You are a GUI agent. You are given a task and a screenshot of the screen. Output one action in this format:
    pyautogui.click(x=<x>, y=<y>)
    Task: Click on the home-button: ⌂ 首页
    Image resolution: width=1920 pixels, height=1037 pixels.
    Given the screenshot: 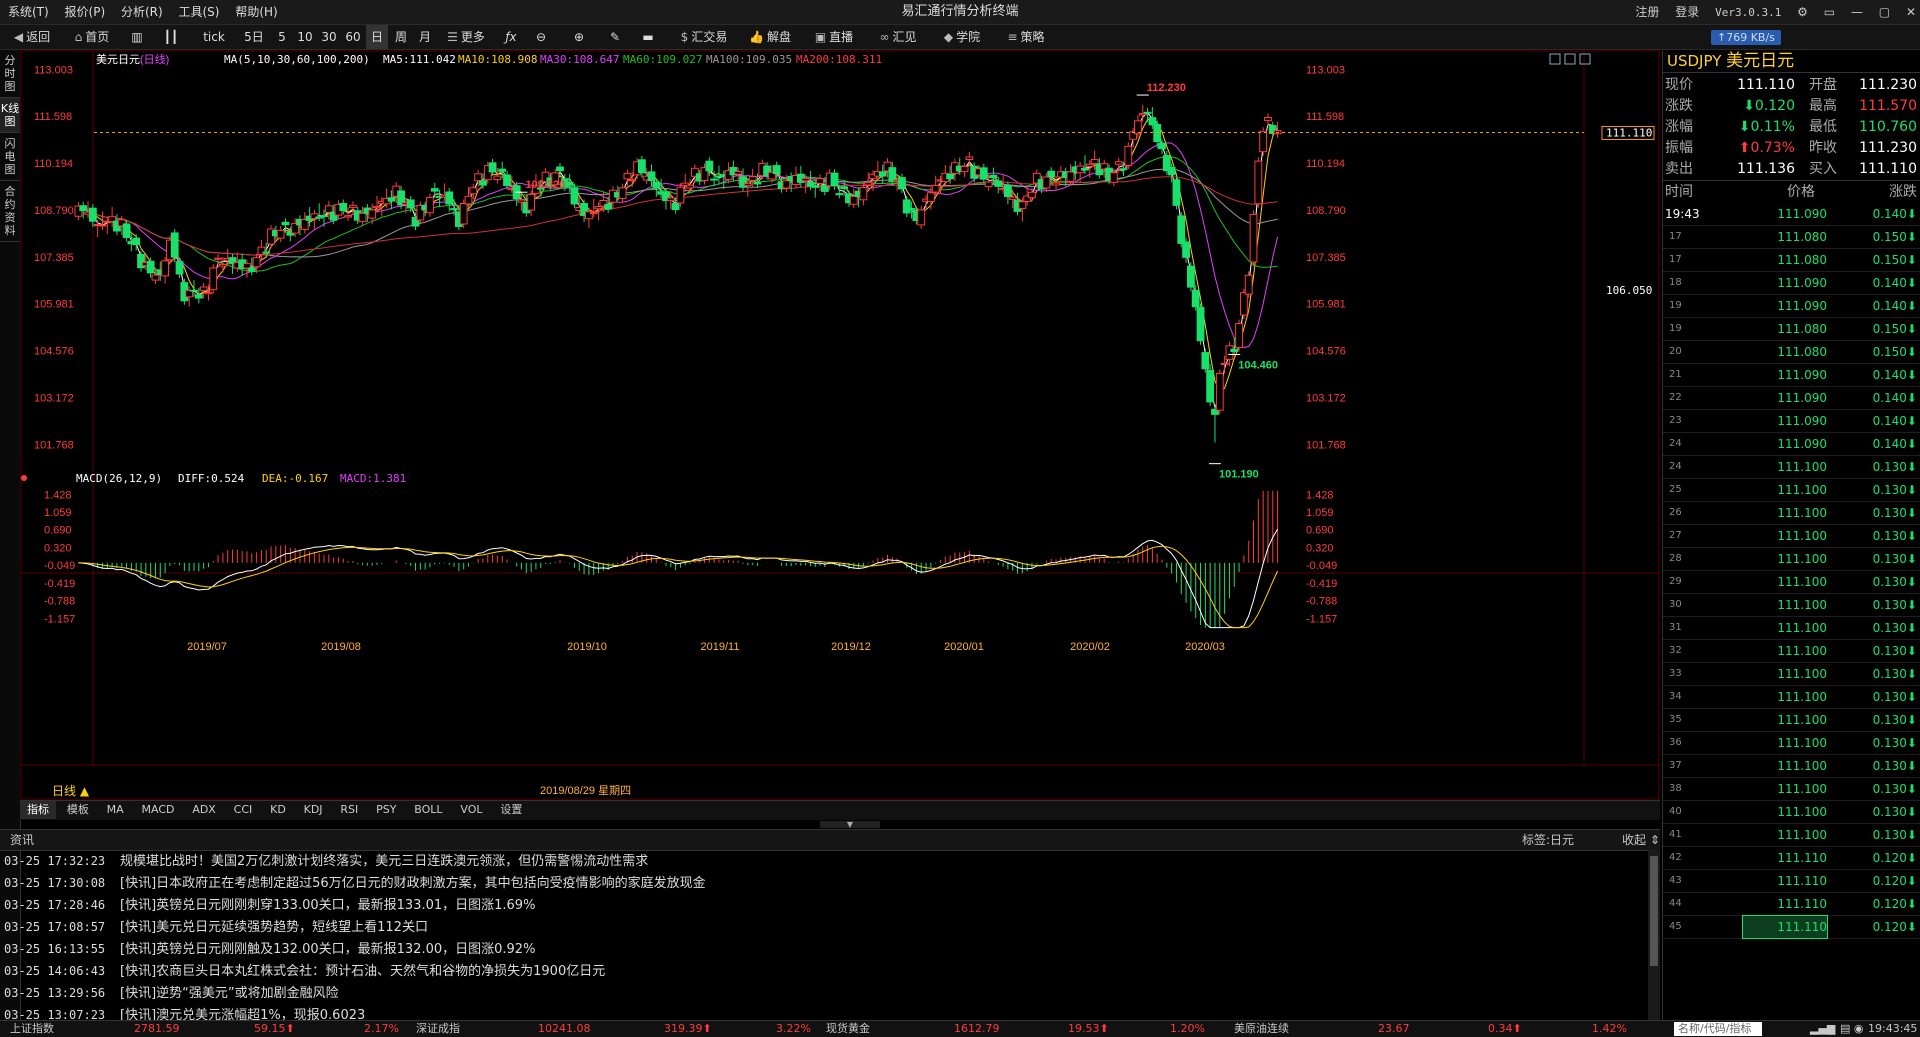 What is the action you would take?
    pyautogui.click(x=92, y=37)
    